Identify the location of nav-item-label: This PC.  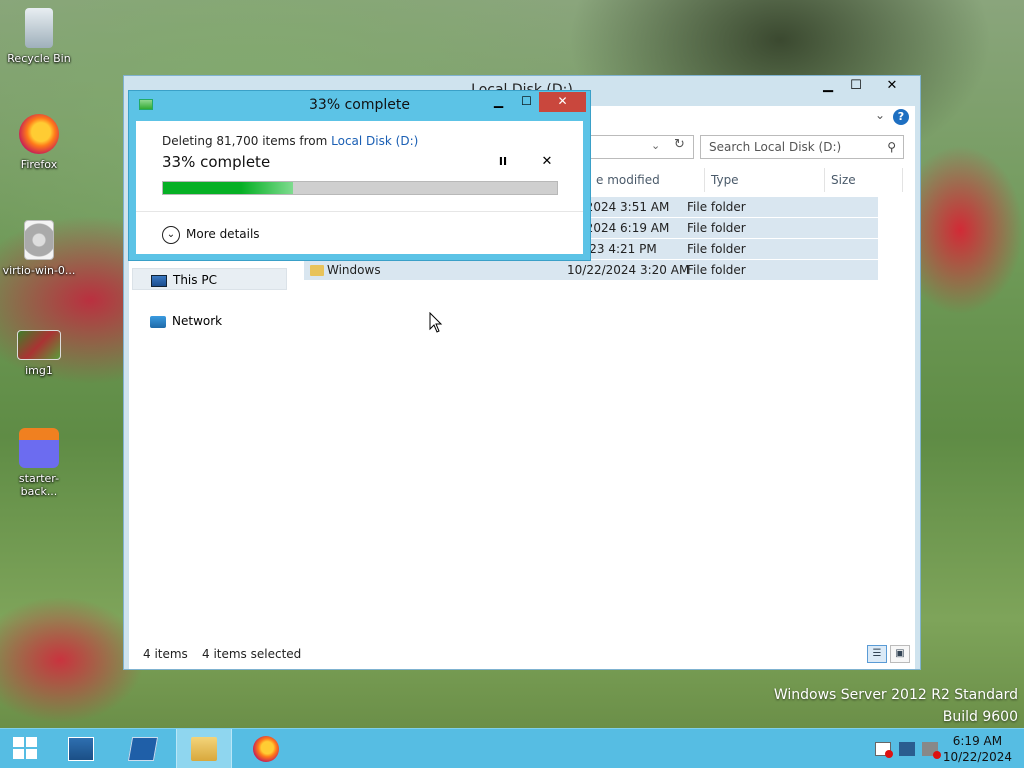
(195, 280).